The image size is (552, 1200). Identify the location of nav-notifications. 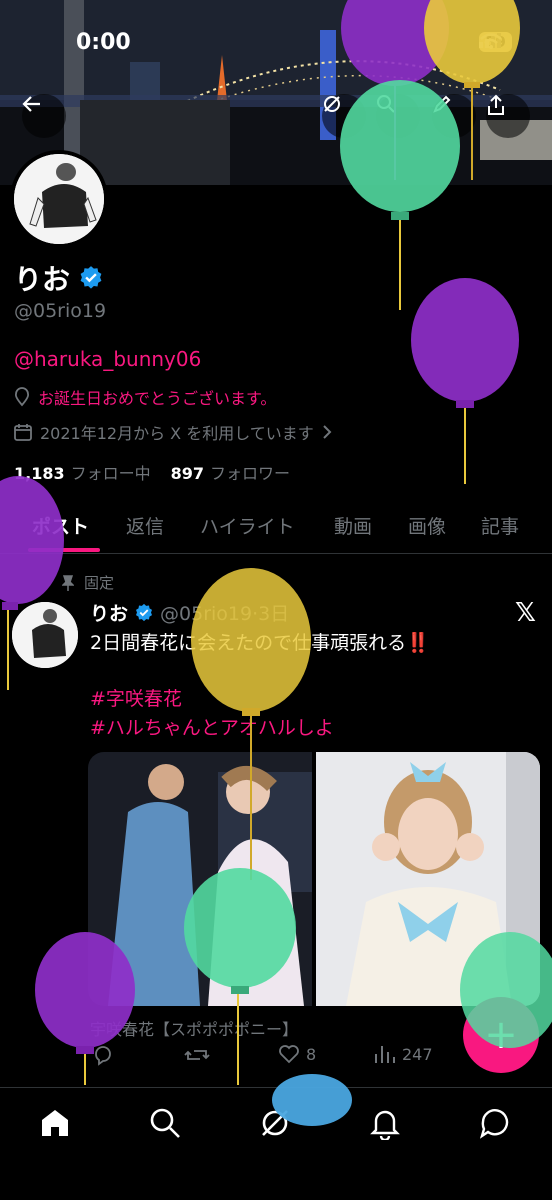
(385, 1124).